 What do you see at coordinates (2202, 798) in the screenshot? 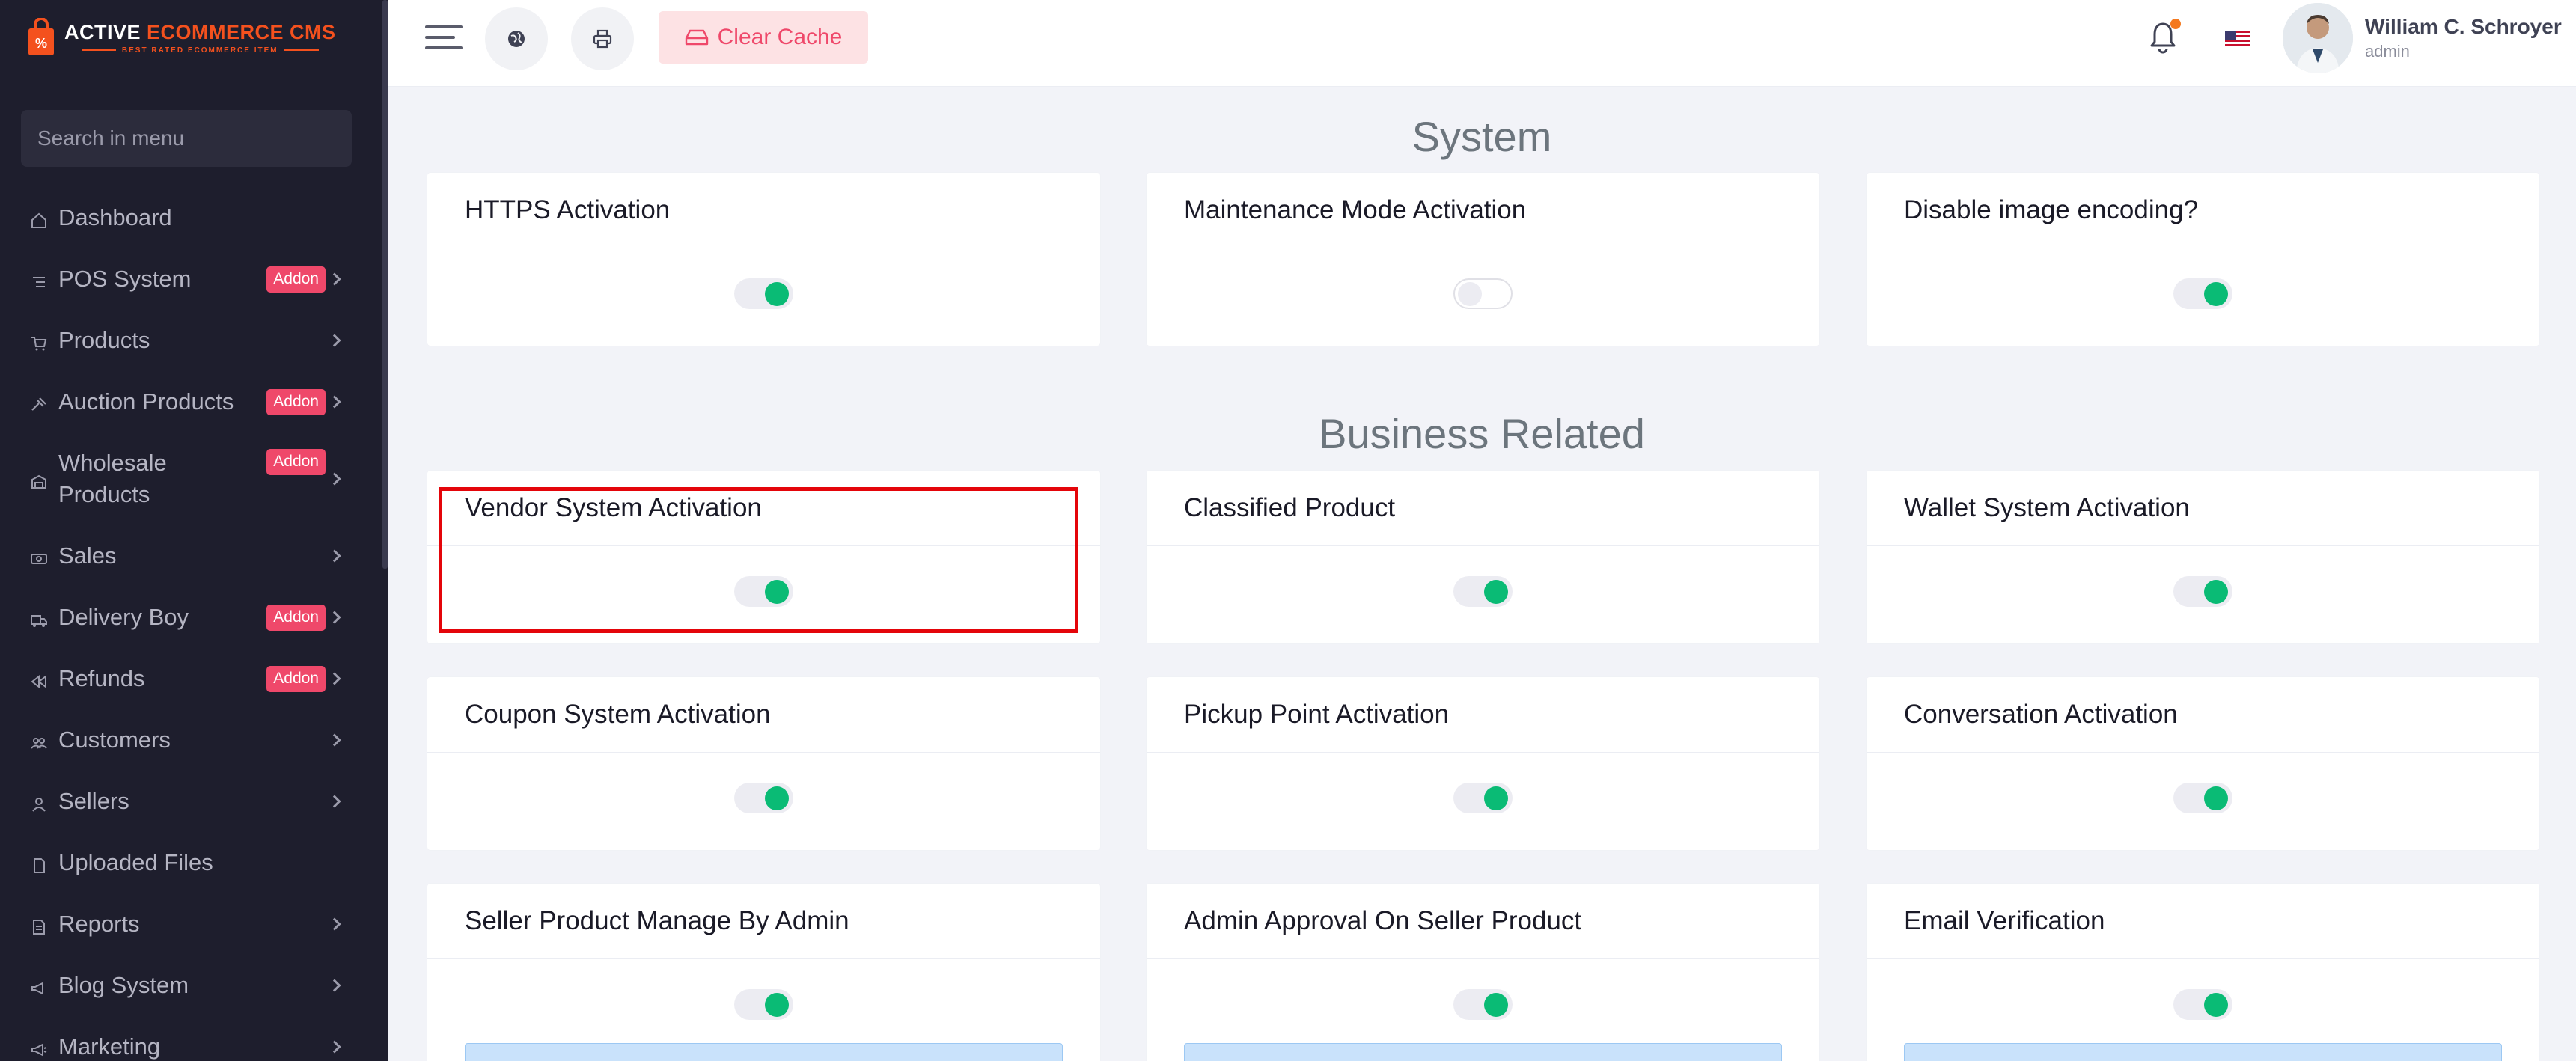
I see `toggle-switch-conversation` at bounding box center [2202, 798].